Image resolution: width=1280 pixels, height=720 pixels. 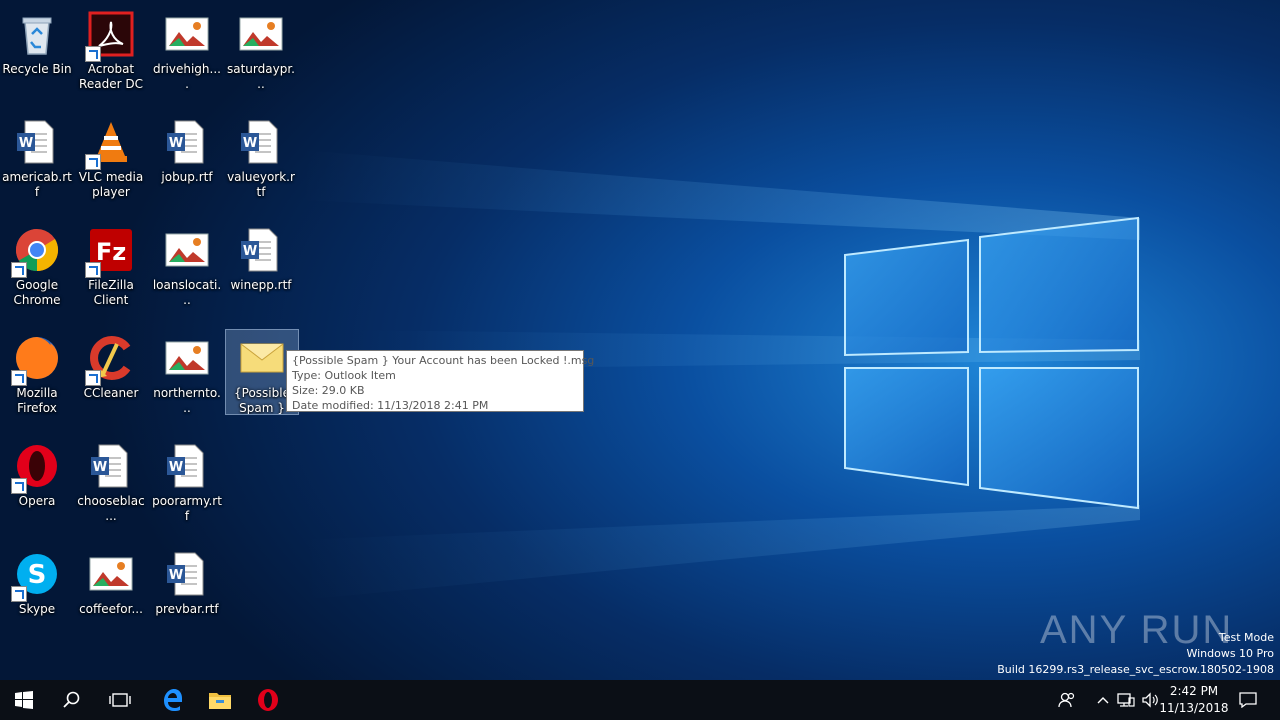 I want to click on desktop-icon-label: Google Chrome, so click(x=37, y=292).